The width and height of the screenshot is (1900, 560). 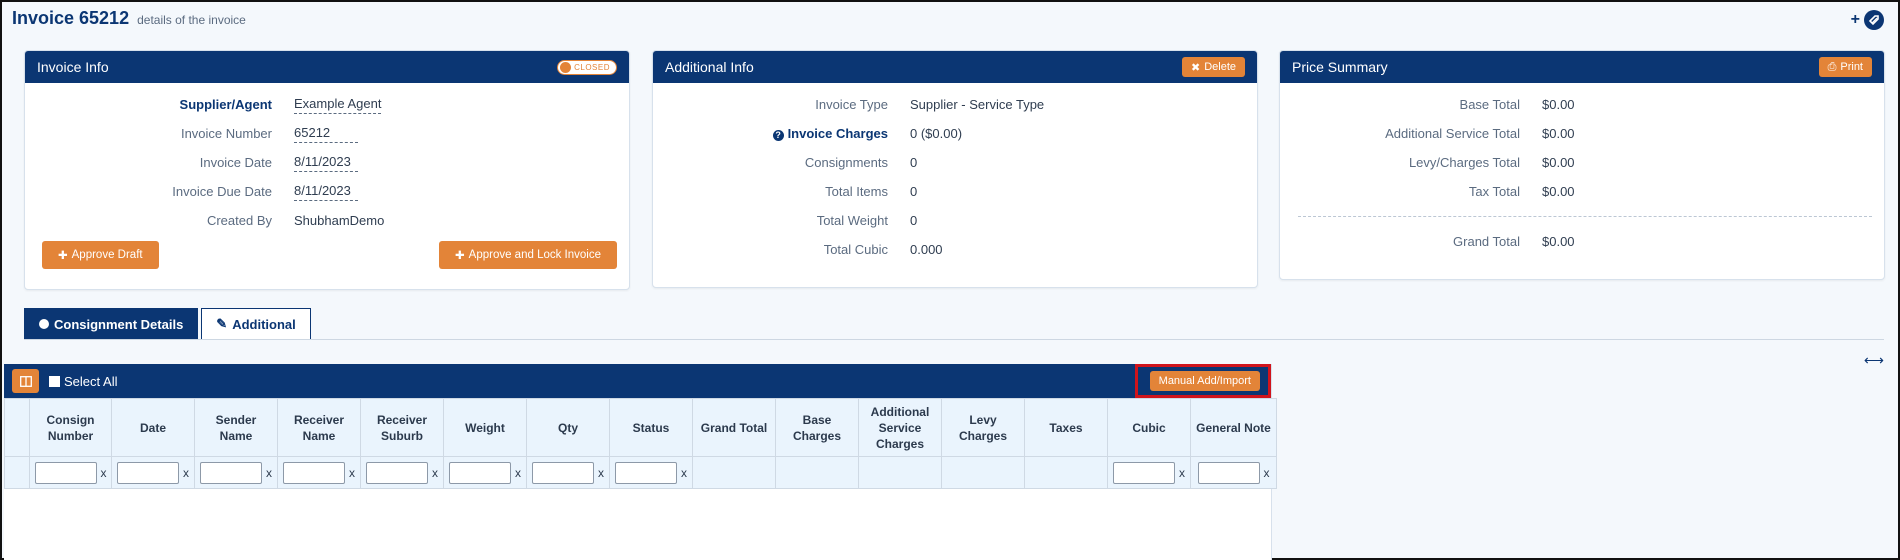 I want to click on page-header: Invoice 65212 details of the invoice, so click(x=129, y=18).